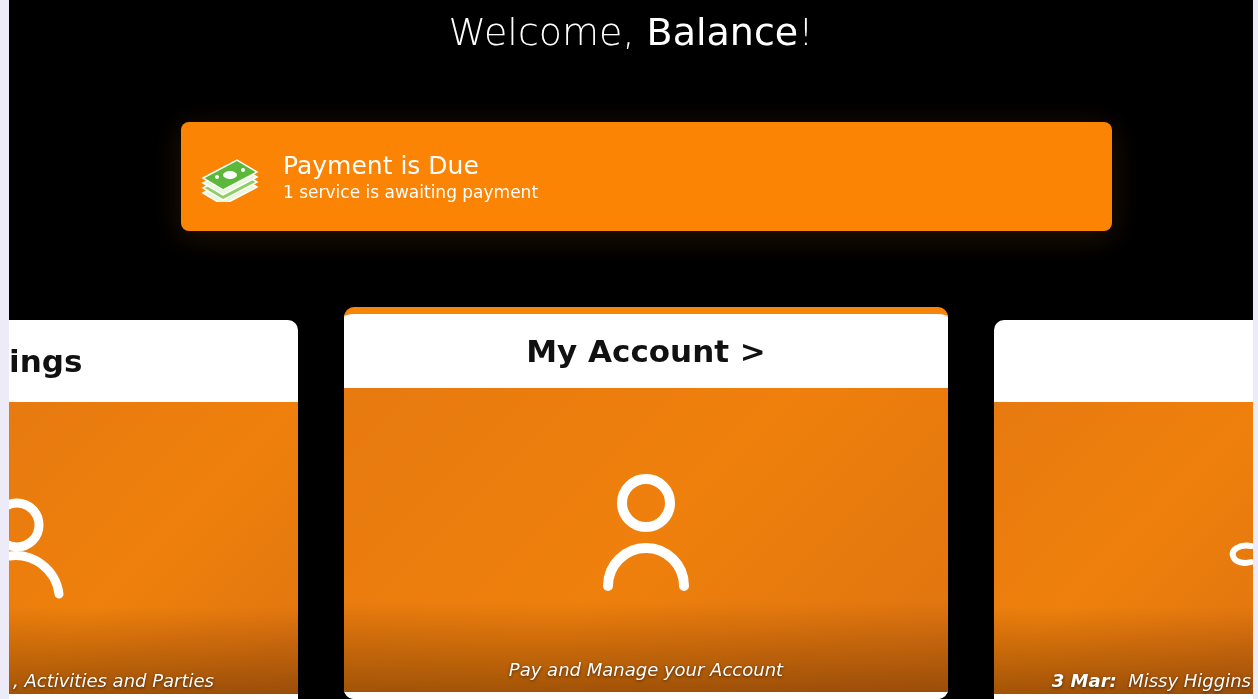  Describe the element at coordinates (411, 192) in the screenshot. I see `alert-message: 1 service is awaiting payment` at that location.